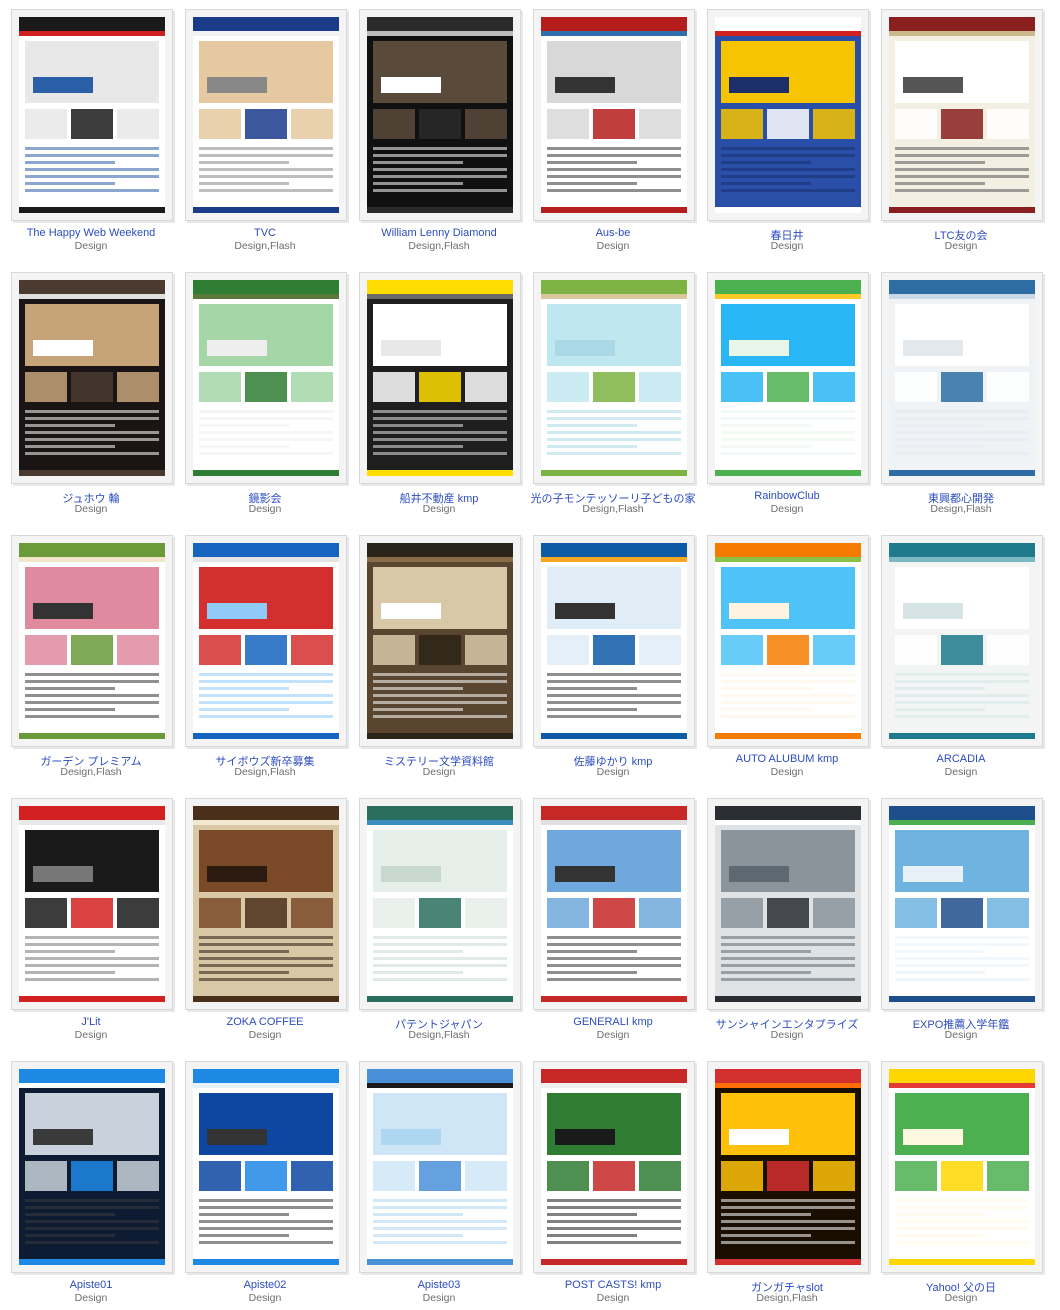 The height and width of the screenshot is (1310, 1060). Describe the element at coordinates (961, 759) in the screenshot. I see `portfolio-title-link: ARCADIA` at that location.